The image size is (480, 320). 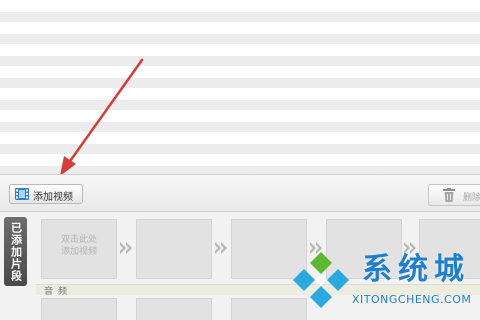 What do you see at coordinates (15, 251) in the screenshot?
I see `added-clips-tab: 已添加片段` at bounding box center [15, 251].